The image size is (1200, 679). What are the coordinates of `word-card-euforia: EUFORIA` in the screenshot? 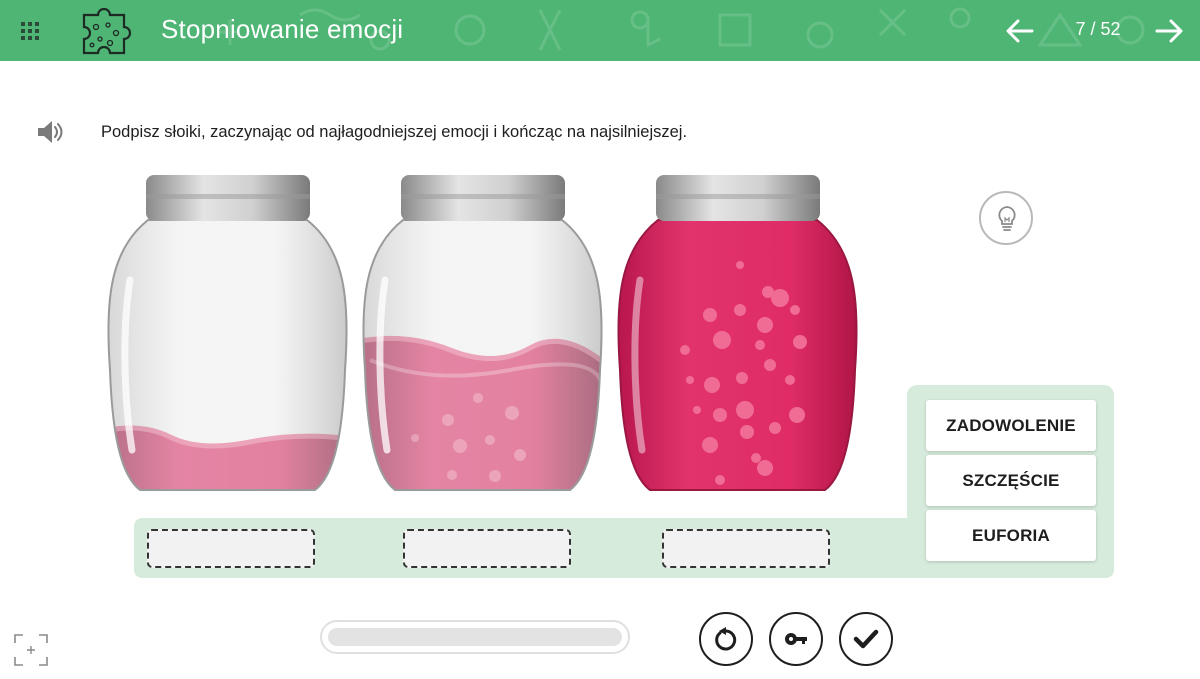 It's located at (1011, 535).